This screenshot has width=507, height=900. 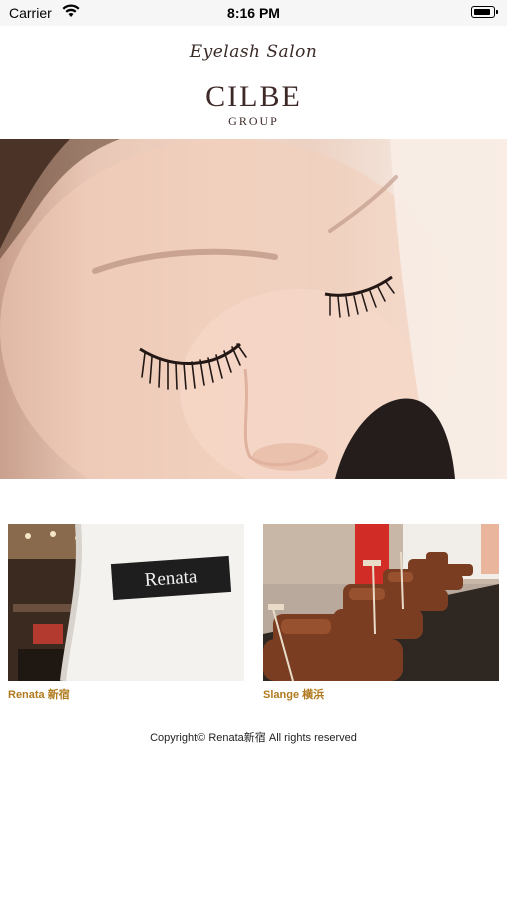 What do you see at coordinates (126, 602) in the screenshot?
I see `salon-photo-renata: Renata` at bounding box center [126, 602].